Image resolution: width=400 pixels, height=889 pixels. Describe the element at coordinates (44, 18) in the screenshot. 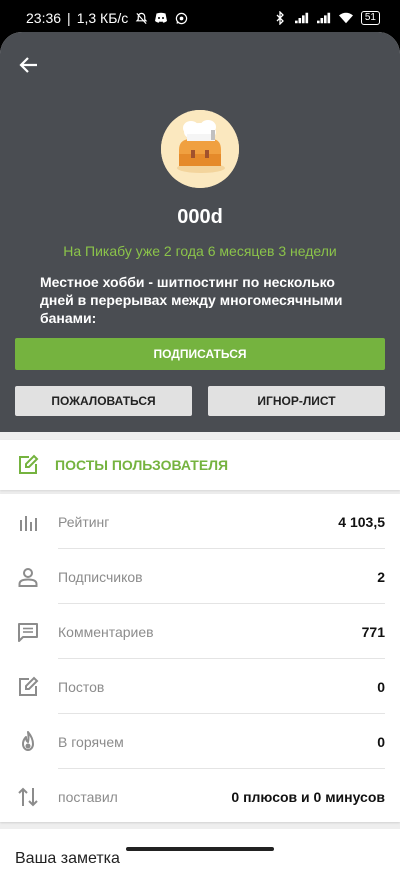

I see `clock: 23:36` at that location.